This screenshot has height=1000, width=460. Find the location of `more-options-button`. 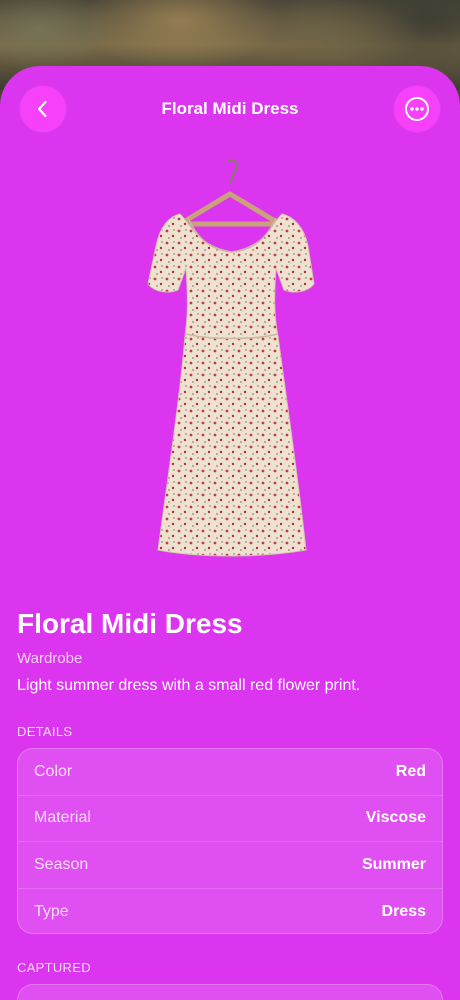

more-options-button is located at coordinates (417, 109).